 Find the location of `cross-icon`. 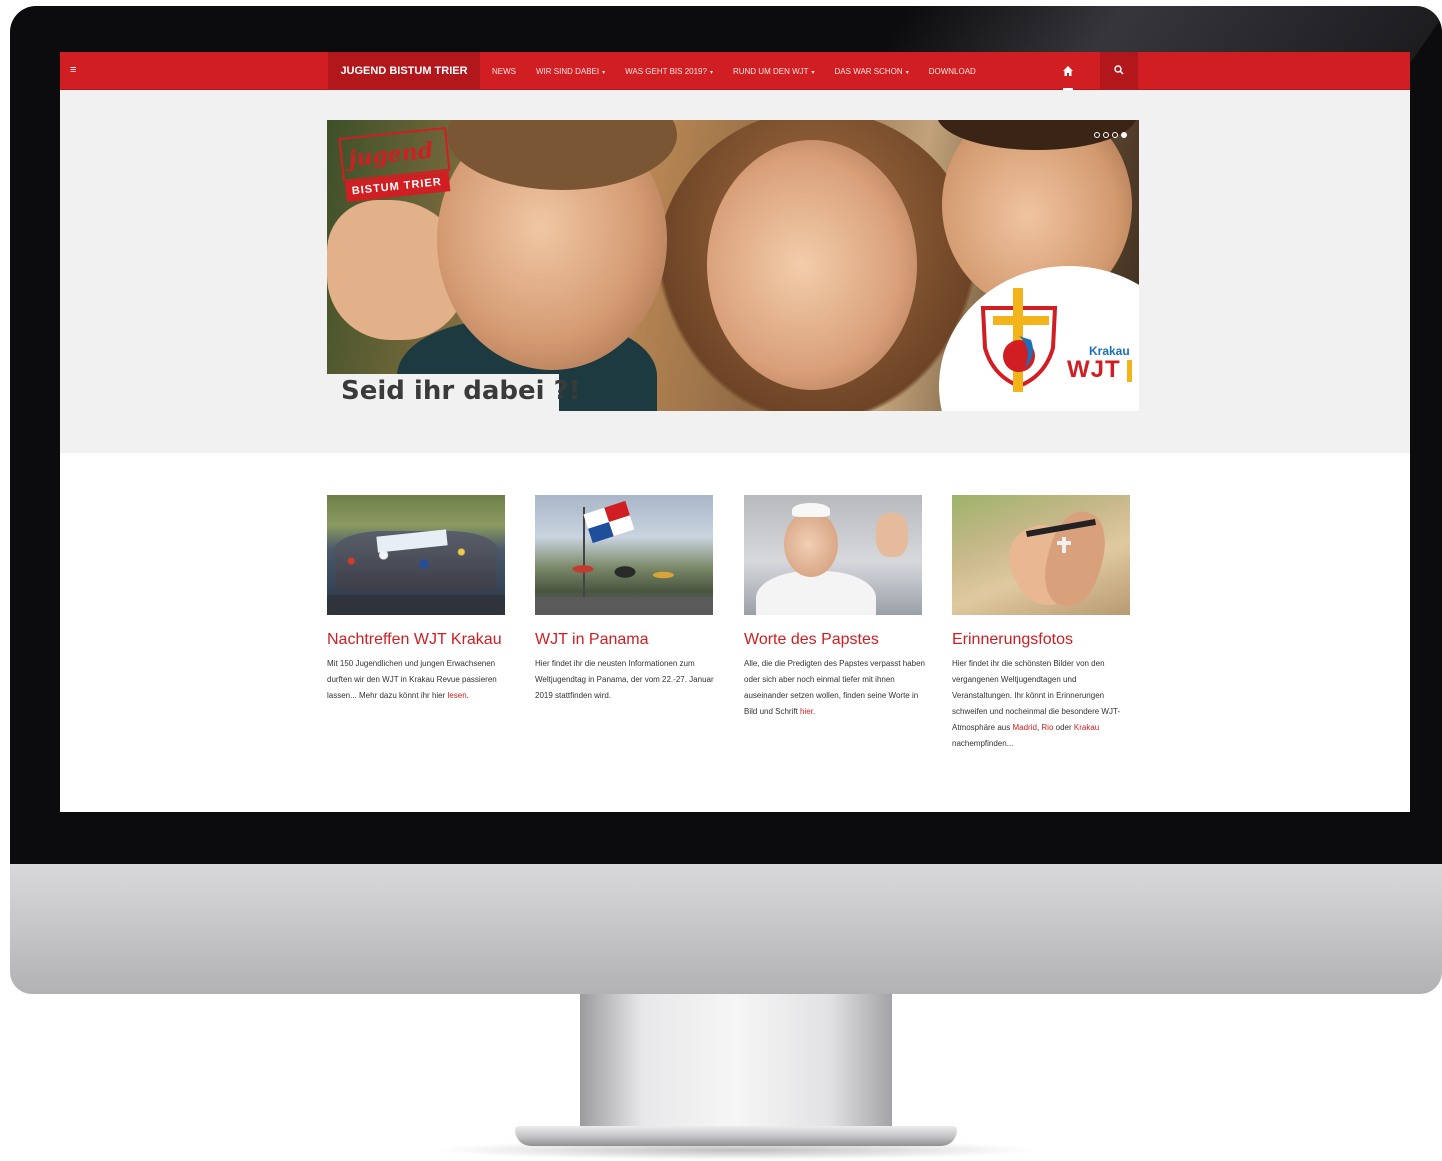

cross-icon is located at coordinates (1064, 545).